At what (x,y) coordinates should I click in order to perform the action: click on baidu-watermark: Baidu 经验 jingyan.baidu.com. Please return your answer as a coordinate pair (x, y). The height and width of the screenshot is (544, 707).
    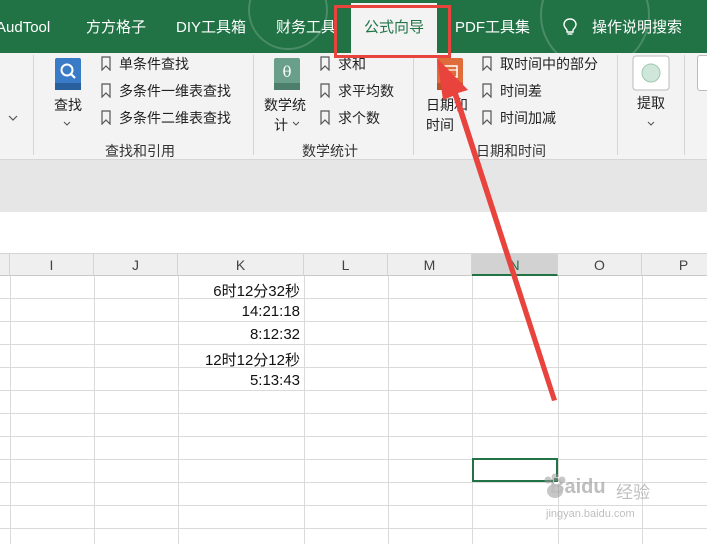
    Looking at the image, I should click on (620, 500).